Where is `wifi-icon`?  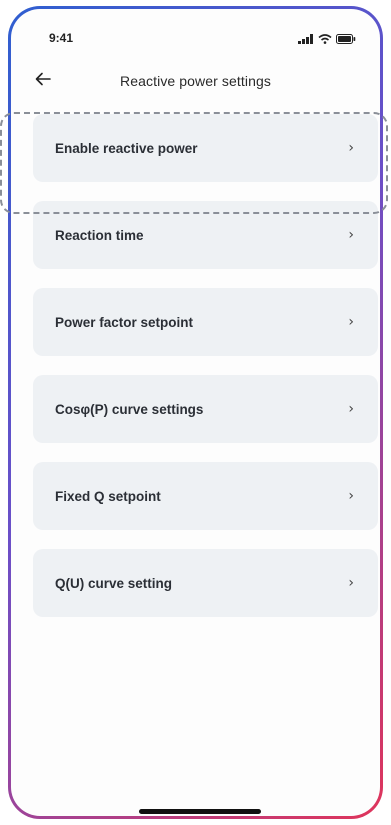
wifi-icon is located at coordinates (325, 40).